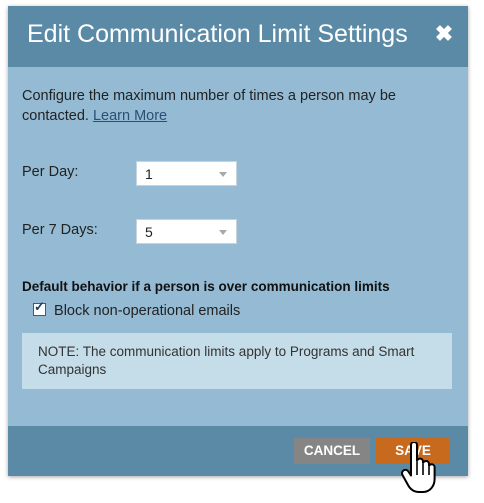  What do you see at coordinates (186, 173) in the screenshot?
I see `per-day-select: 1` at bounding box center [186, 173].